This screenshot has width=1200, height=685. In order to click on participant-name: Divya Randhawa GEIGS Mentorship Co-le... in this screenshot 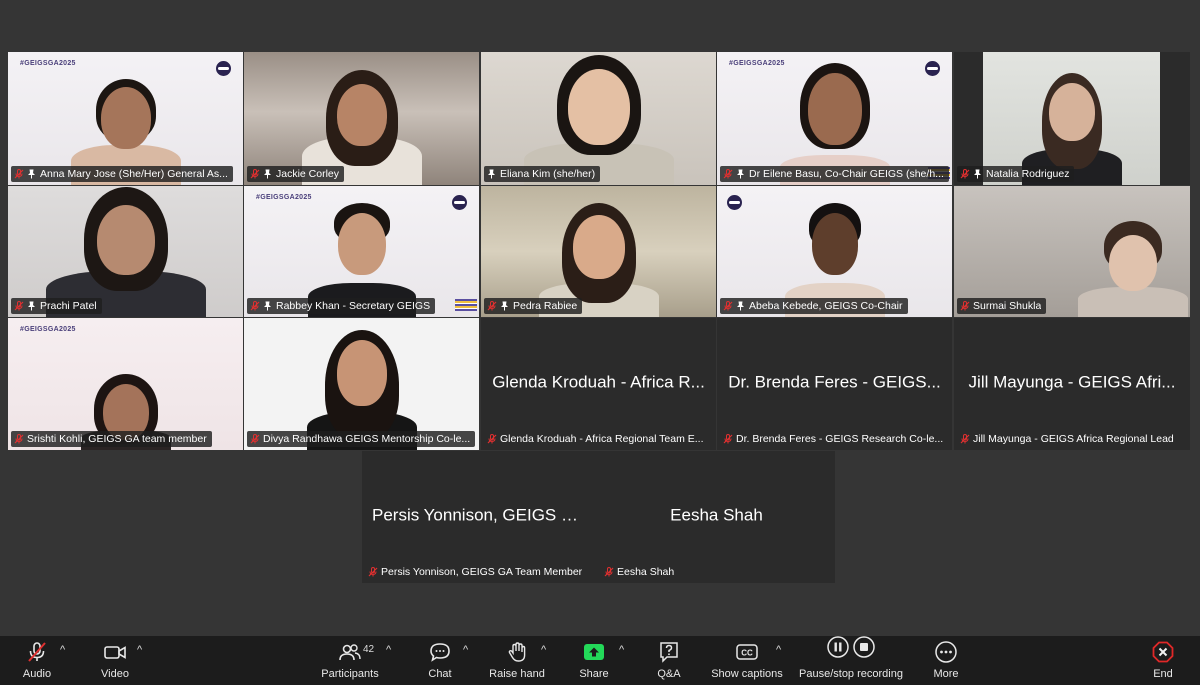, I will do `click(367, 439)`.